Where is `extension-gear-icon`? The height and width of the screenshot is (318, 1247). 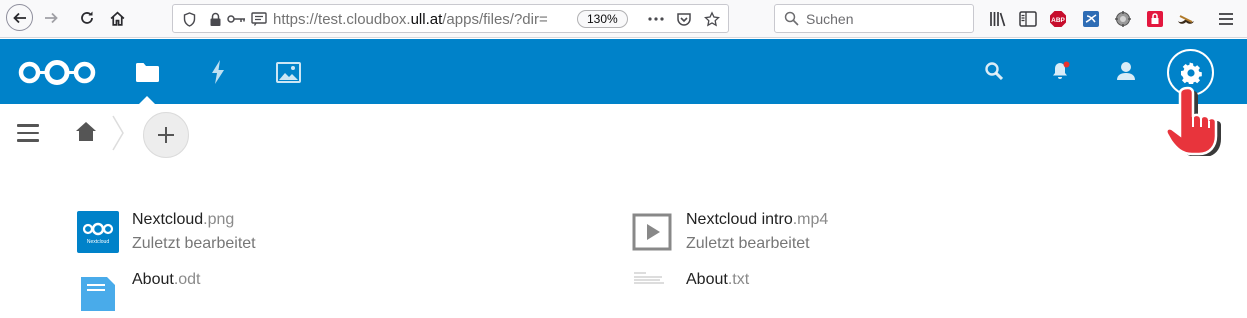 extension-gear-icon is located at coordinates (1123, 19).